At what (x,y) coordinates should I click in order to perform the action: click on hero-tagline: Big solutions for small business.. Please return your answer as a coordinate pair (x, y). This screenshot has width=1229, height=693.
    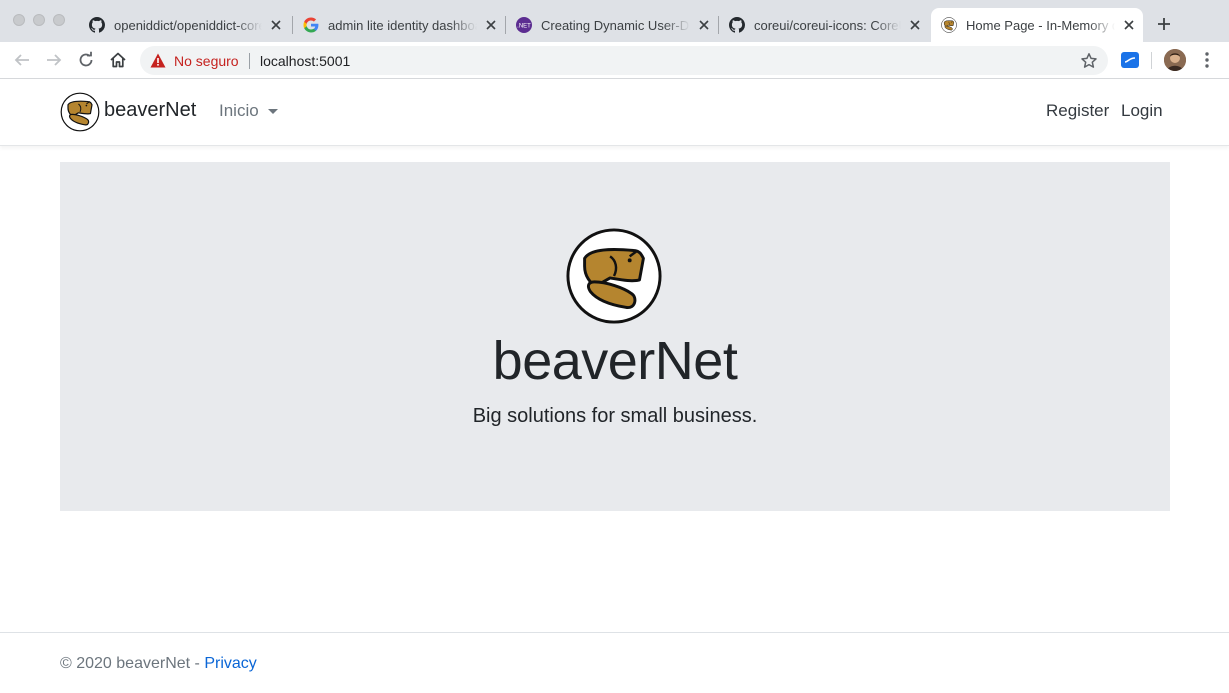
    Looking at the image, I should click on (615, 416).